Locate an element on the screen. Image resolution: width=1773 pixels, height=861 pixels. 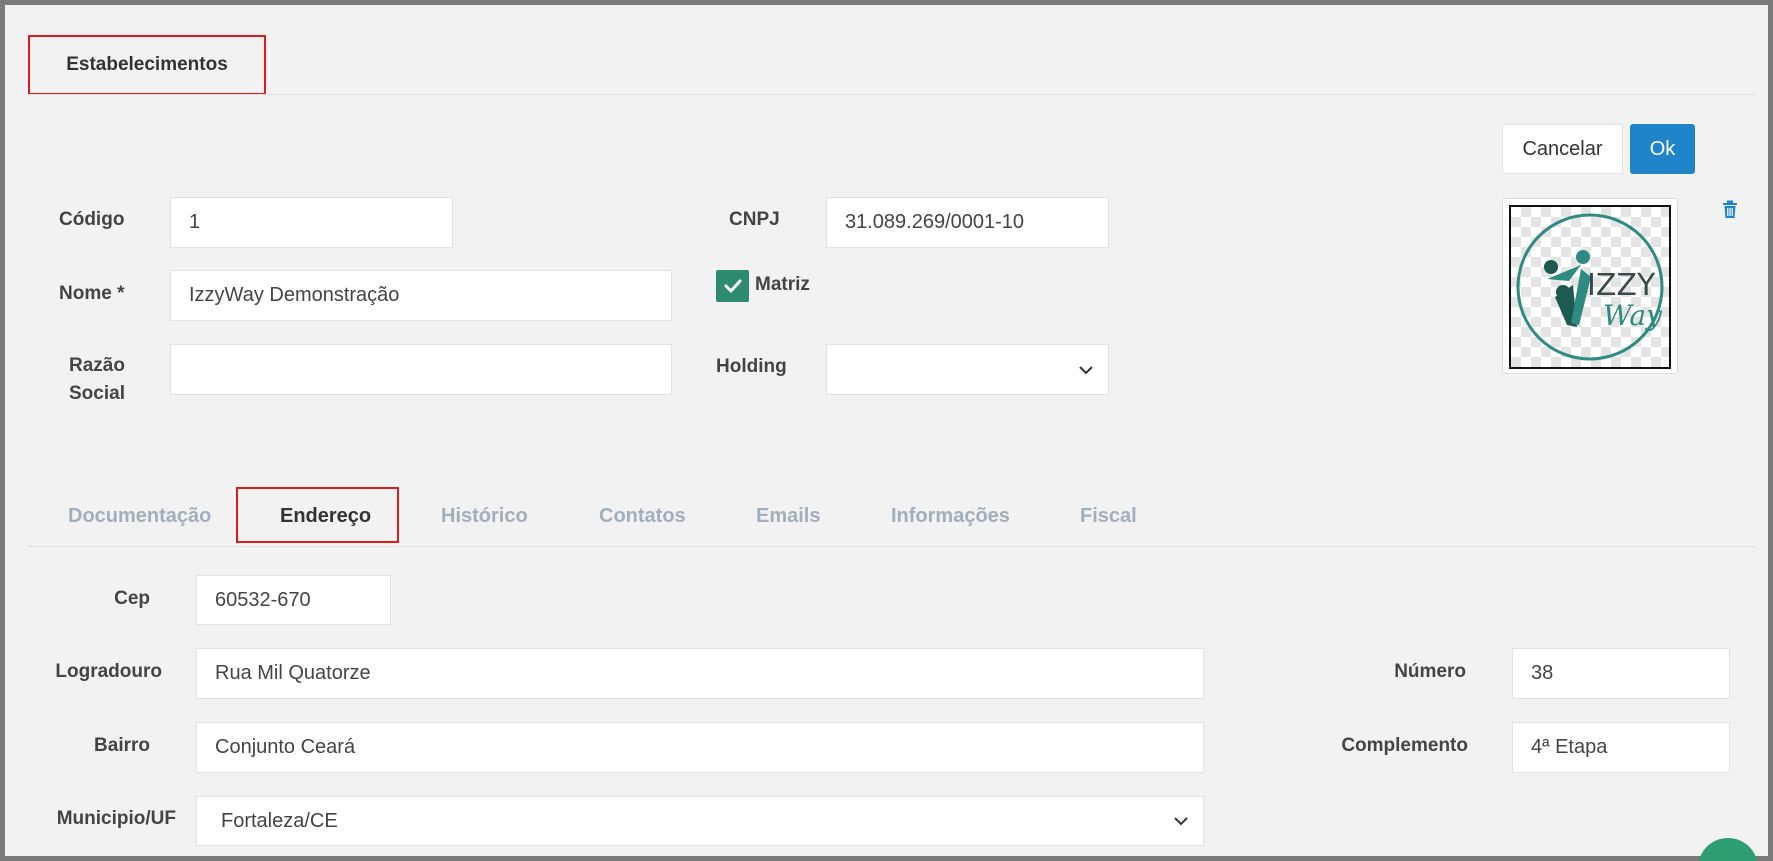
tab-endereco: Endereço is located at coordinates (325, 516).